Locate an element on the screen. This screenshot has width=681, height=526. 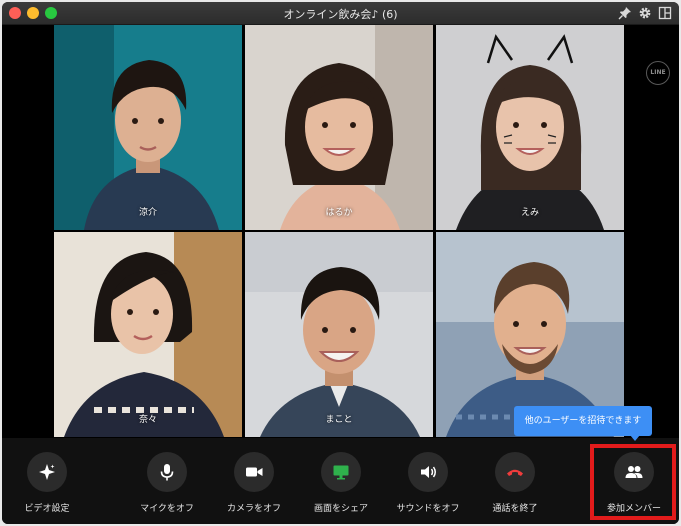
participant-name: 奈々 is located at coordinates (147, 420).